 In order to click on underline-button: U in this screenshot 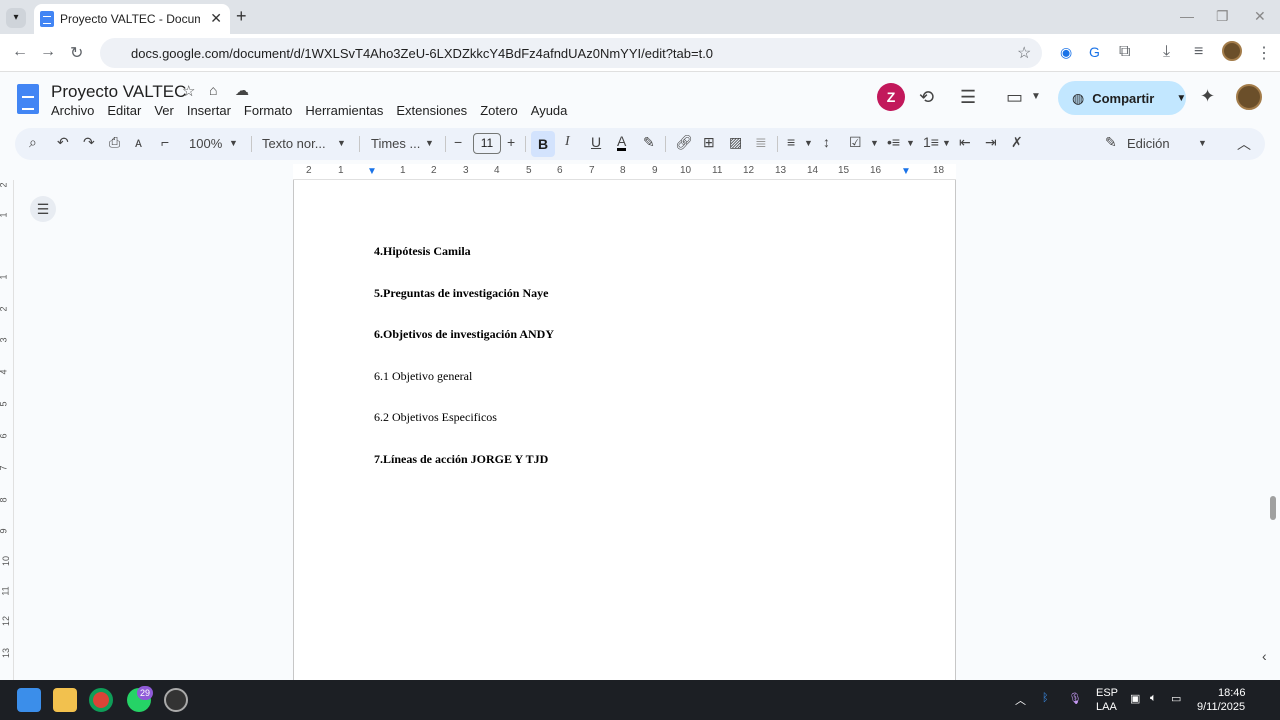, I will do `click(596, 142)`.